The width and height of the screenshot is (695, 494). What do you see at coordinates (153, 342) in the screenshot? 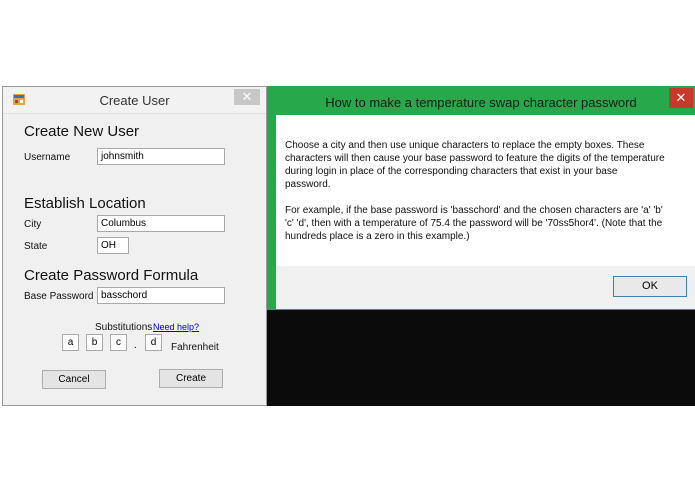
I see `char-box-d: d` at bounding box center [153, 342].